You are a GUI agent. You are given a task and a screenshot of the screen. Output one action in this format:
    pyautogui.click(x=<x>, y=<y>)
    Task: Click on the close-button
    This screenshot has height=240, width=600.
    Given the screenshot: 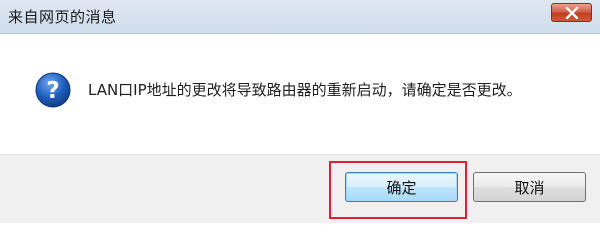 What is the action you would take?
    pyautogui.click(x=571, y=12)
    